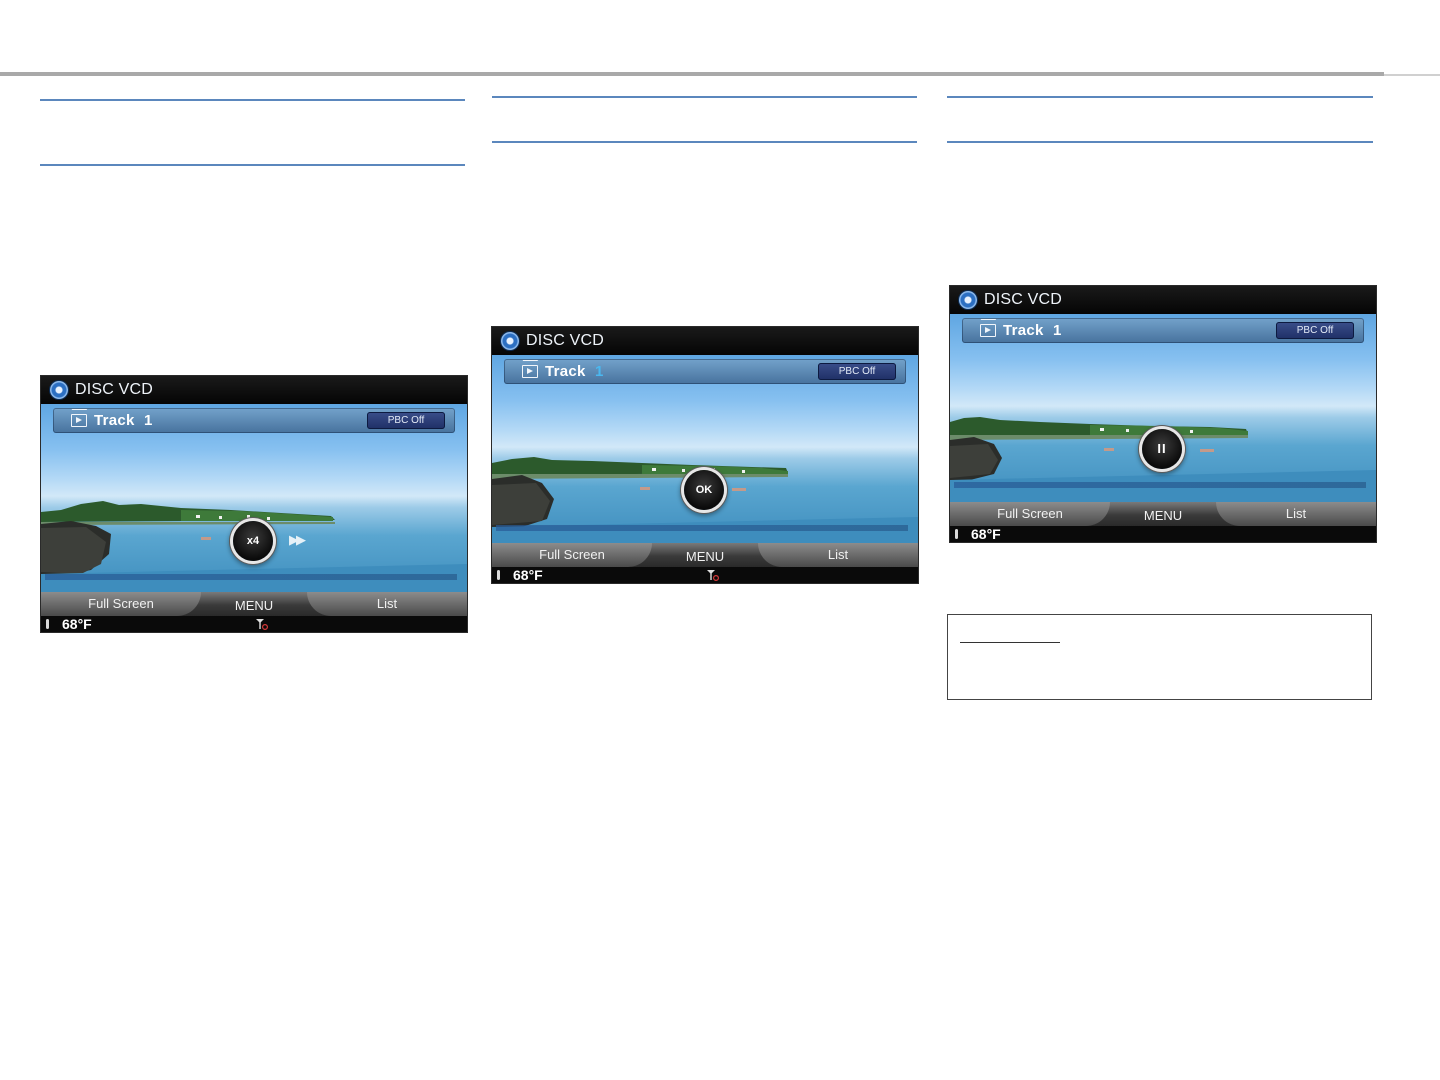 The image size is (1440, 1080). What do you see at coordinates (1162, 449) in the screenshot?
I see `pause-icon: II` at bounding box center [1162, 449].